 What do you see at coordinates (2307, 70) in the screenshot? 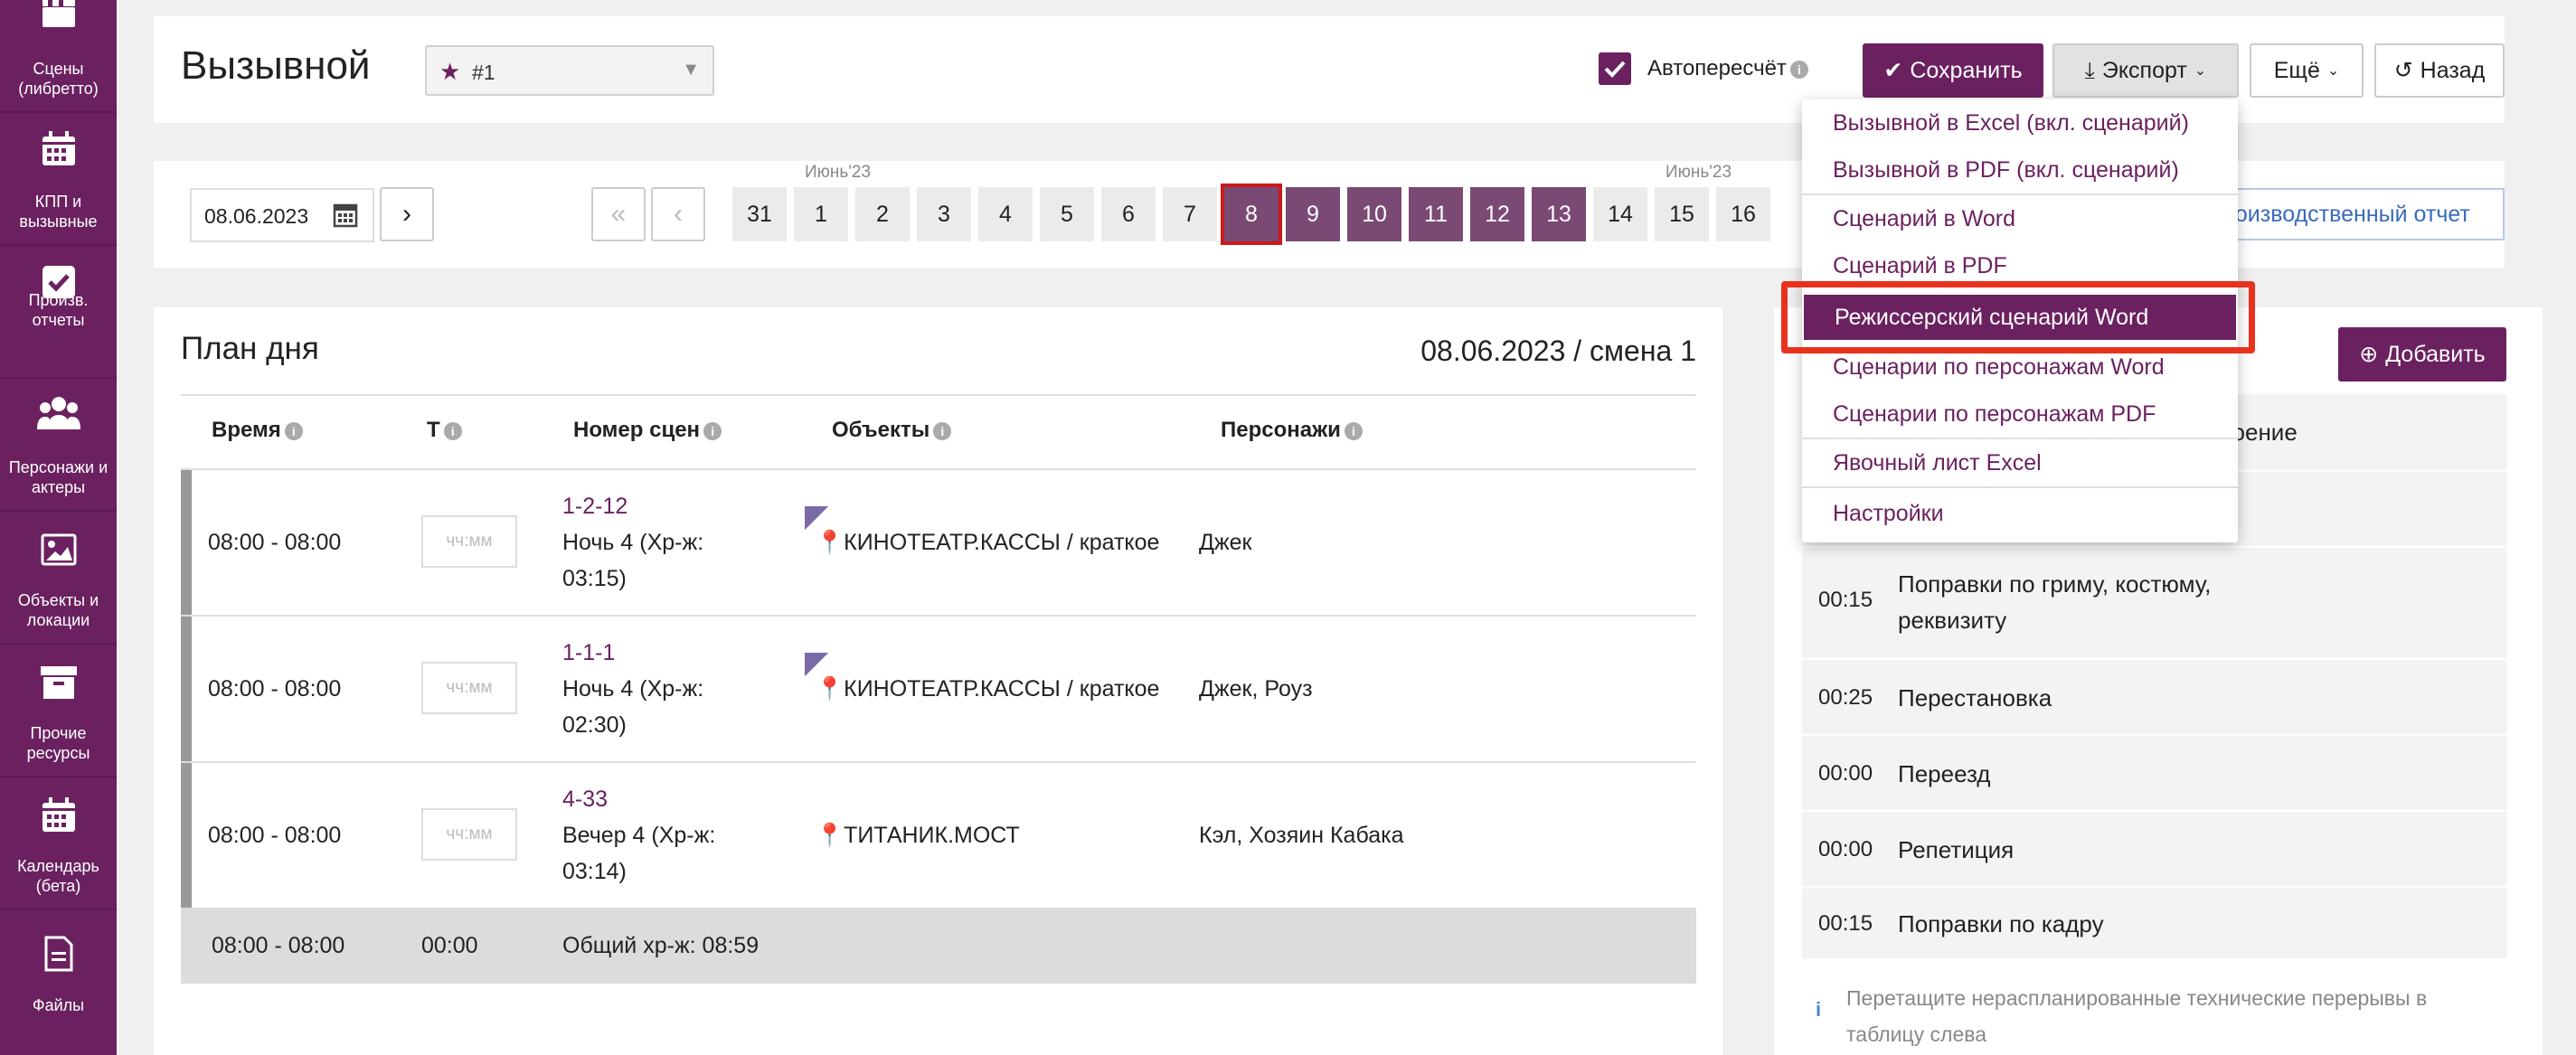
I see `more-button: Ещё ⌄` at bounding box center [2307, 70].